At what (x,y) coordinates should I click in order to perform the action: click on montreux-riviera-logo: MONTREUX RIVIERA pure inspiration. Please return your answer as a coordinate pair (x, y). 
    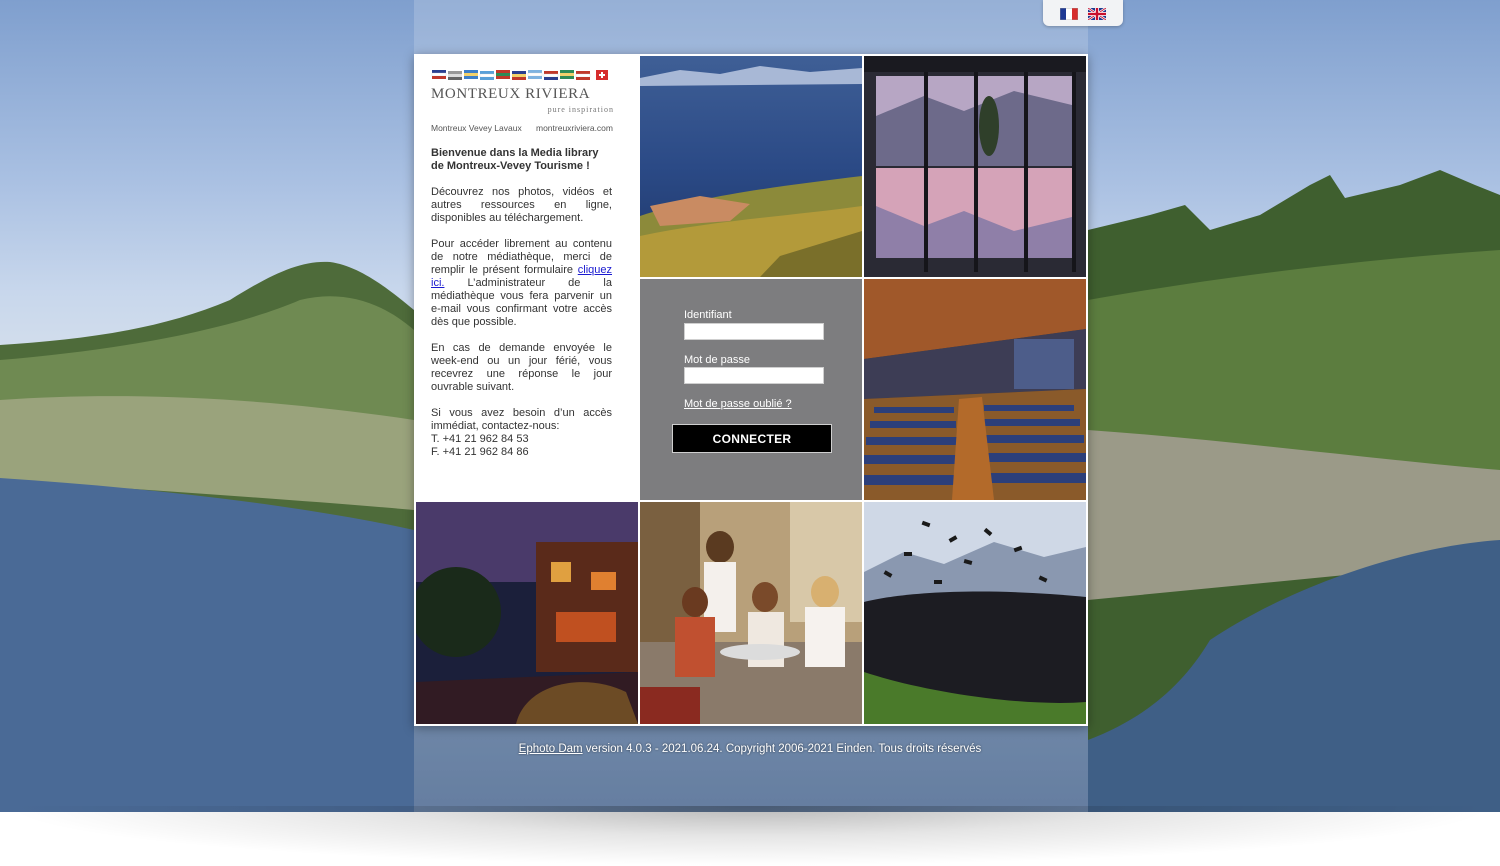
    Looking at the image, I should click on (523, 94).